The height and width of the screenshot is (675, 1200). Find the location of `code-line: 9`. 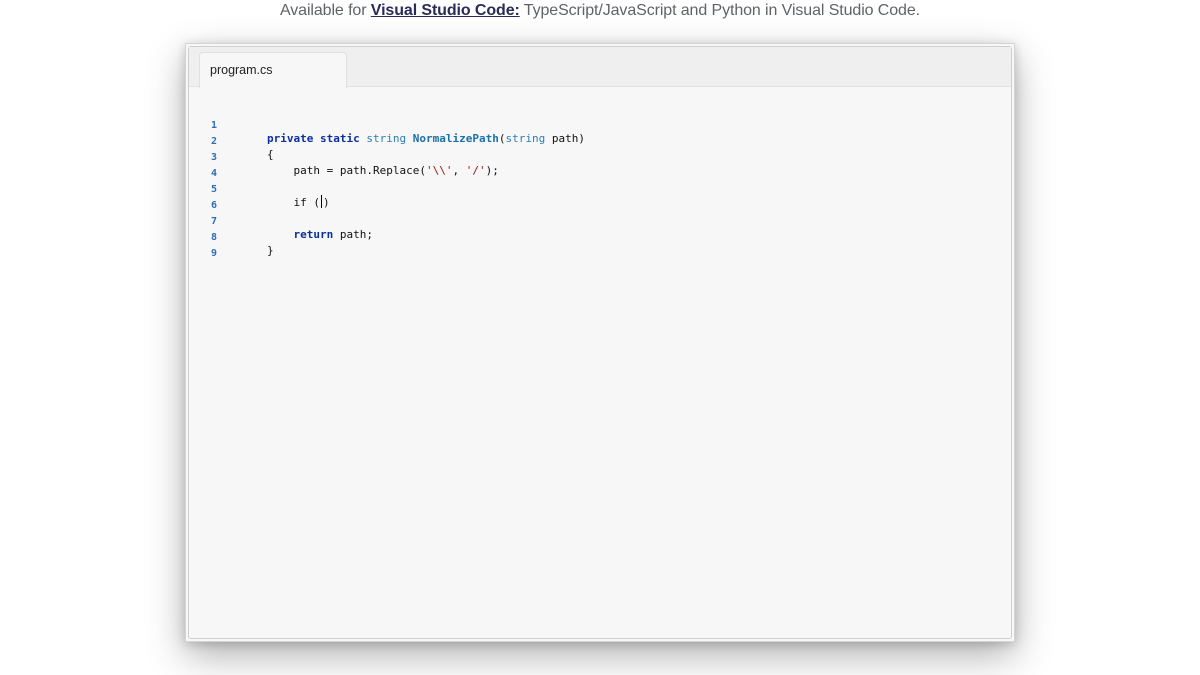

code-line: 9 is located at coordinates (600, 246).